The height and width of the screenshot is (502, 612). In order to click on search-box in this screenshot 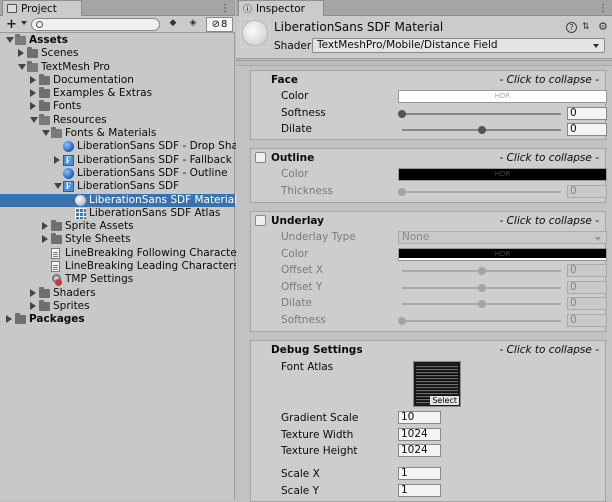, I will do `click(95, 24)`.